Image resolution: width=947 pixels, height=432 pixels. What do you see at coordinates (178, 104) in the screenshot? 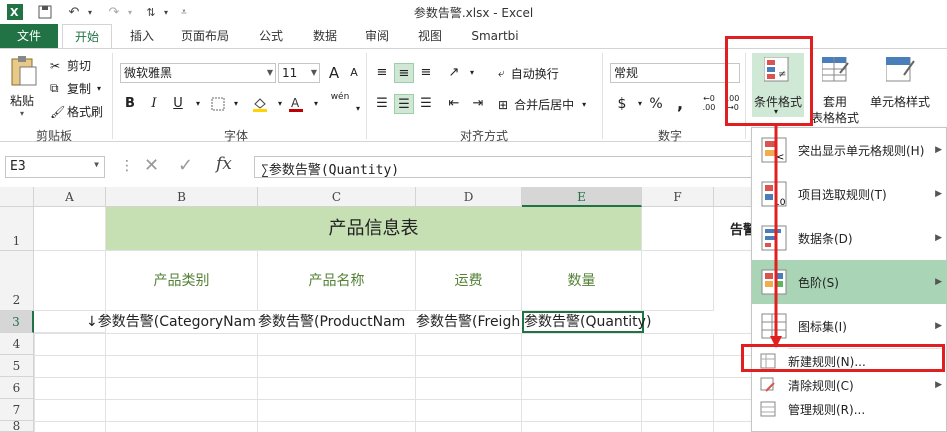
I see `underline-button: U` at bounding box center [178, 104].